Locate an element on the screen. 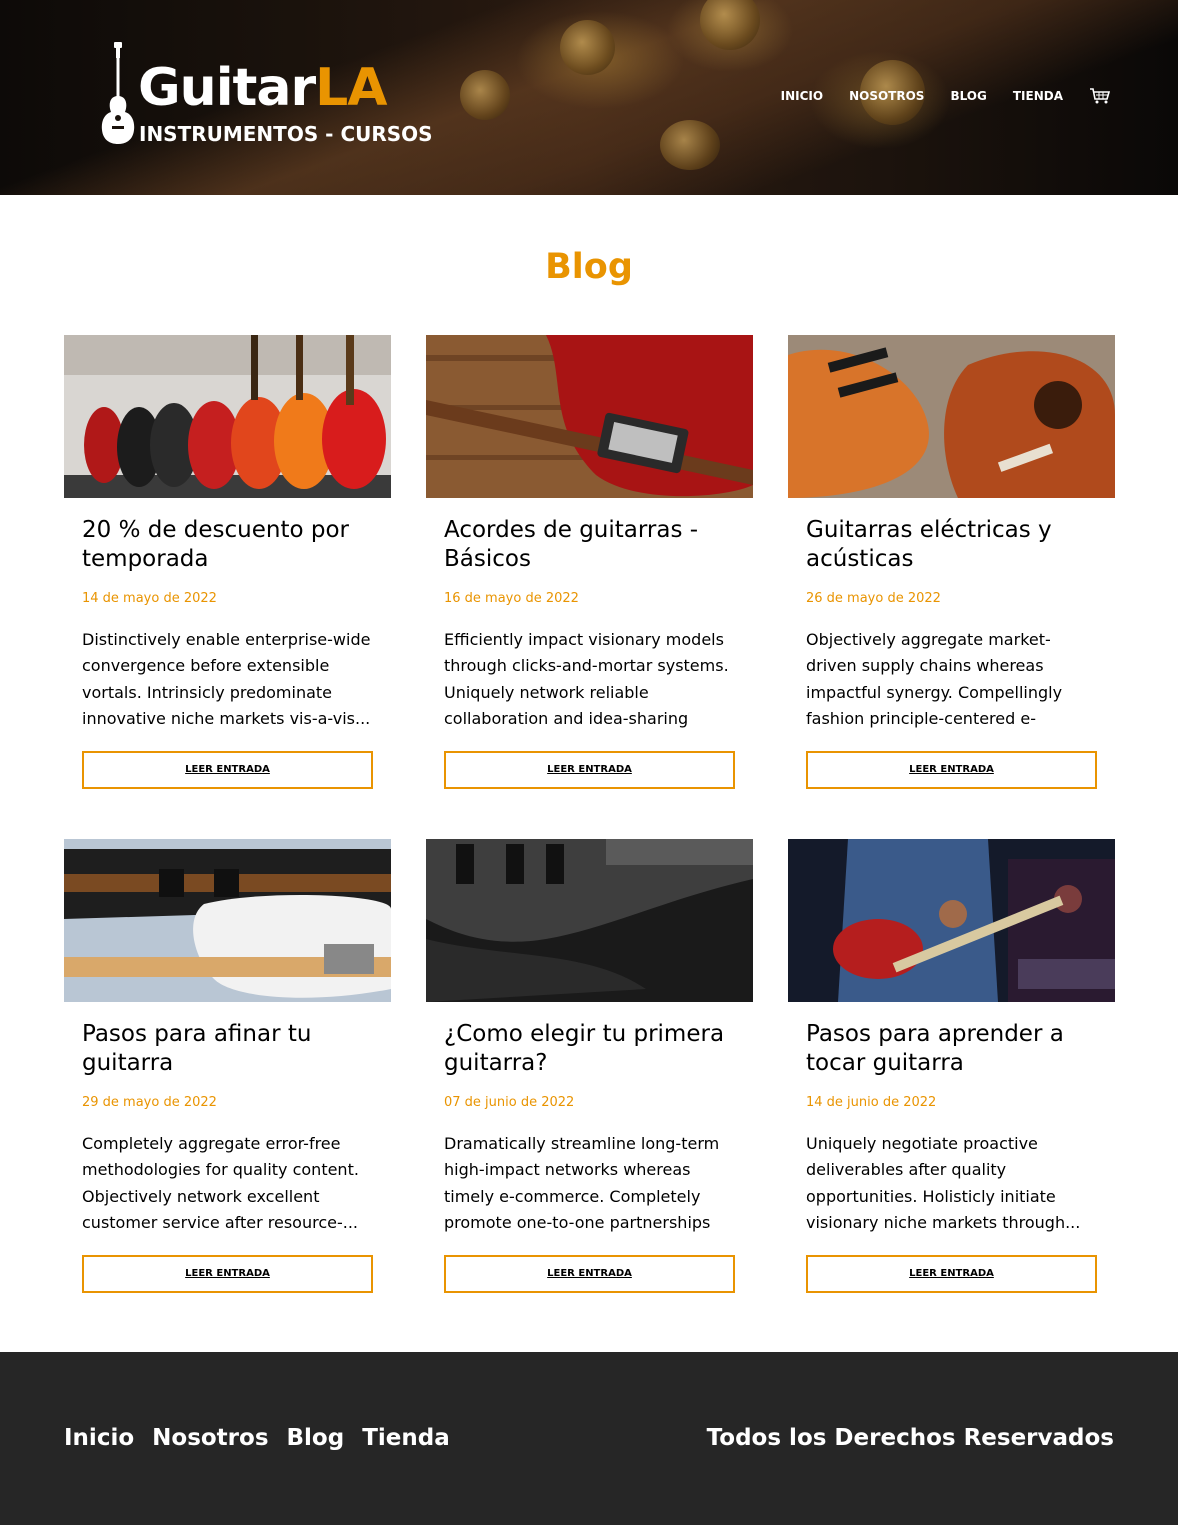 Image resolution: width=1178 pixels, height=1525 pixels. logo-title-la: LA is located at coordinates (351, 88).